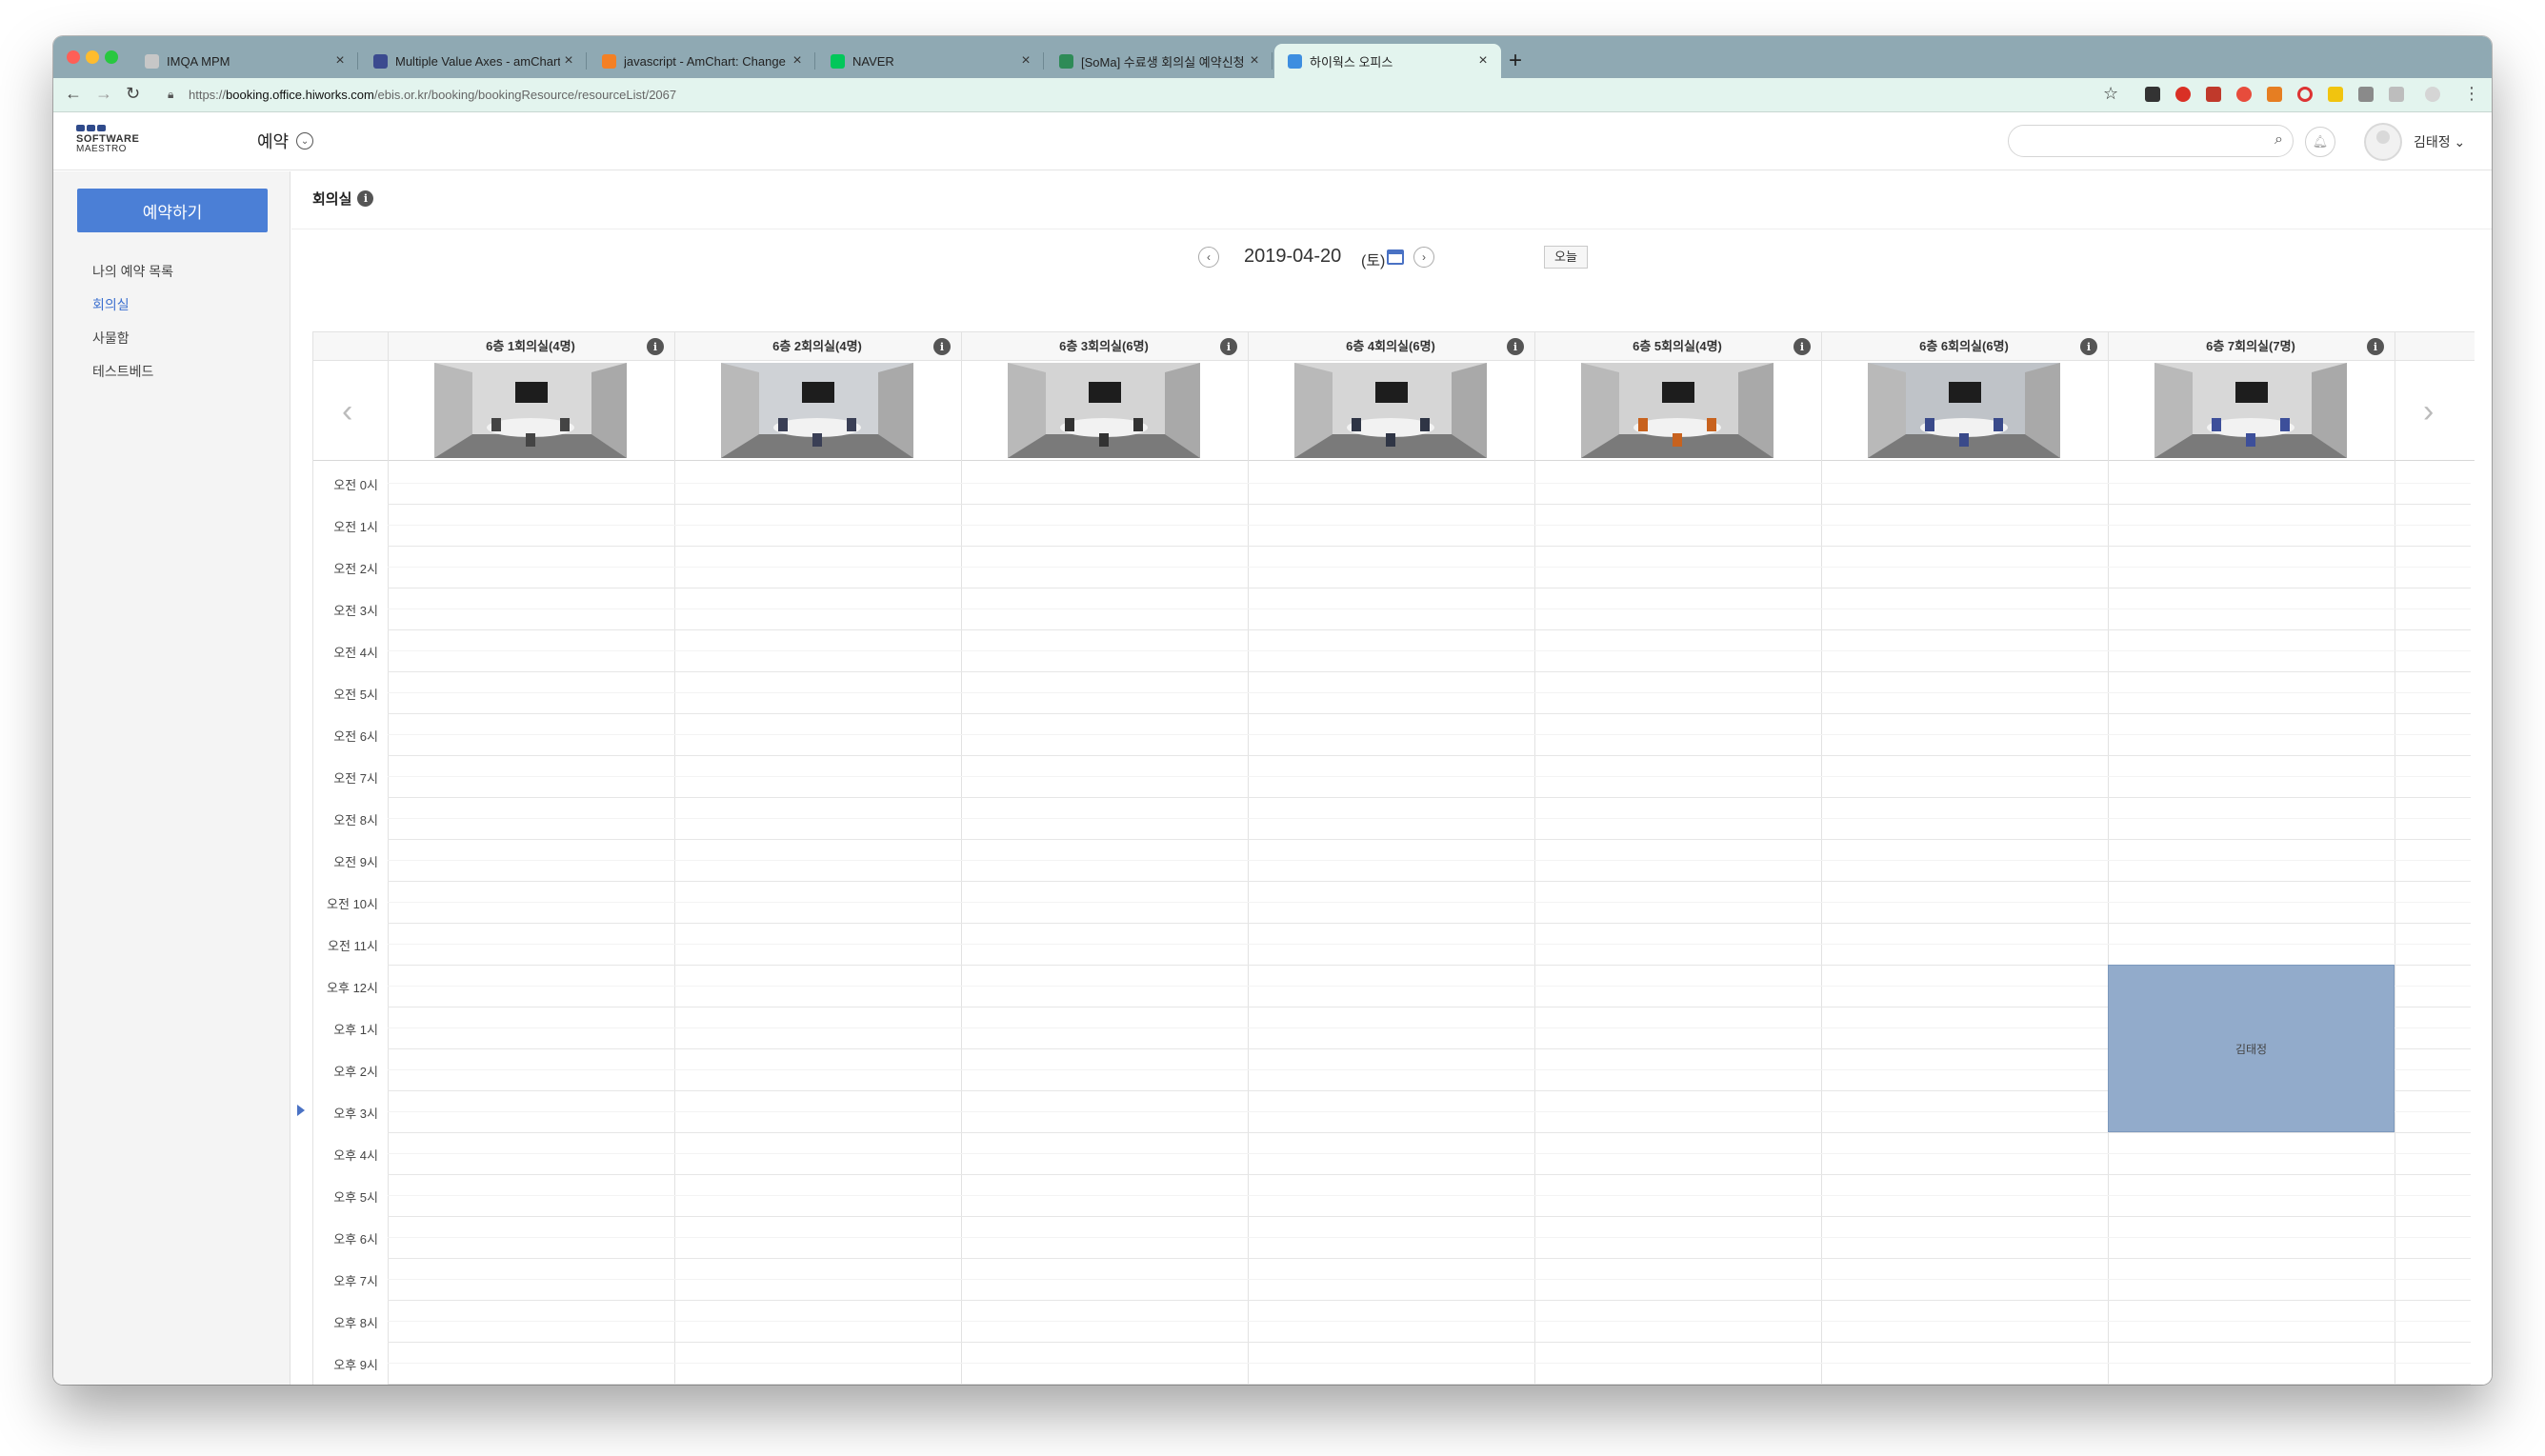  I want to click on rooms-next-arrow-icon: ›, so click(2428, 412).